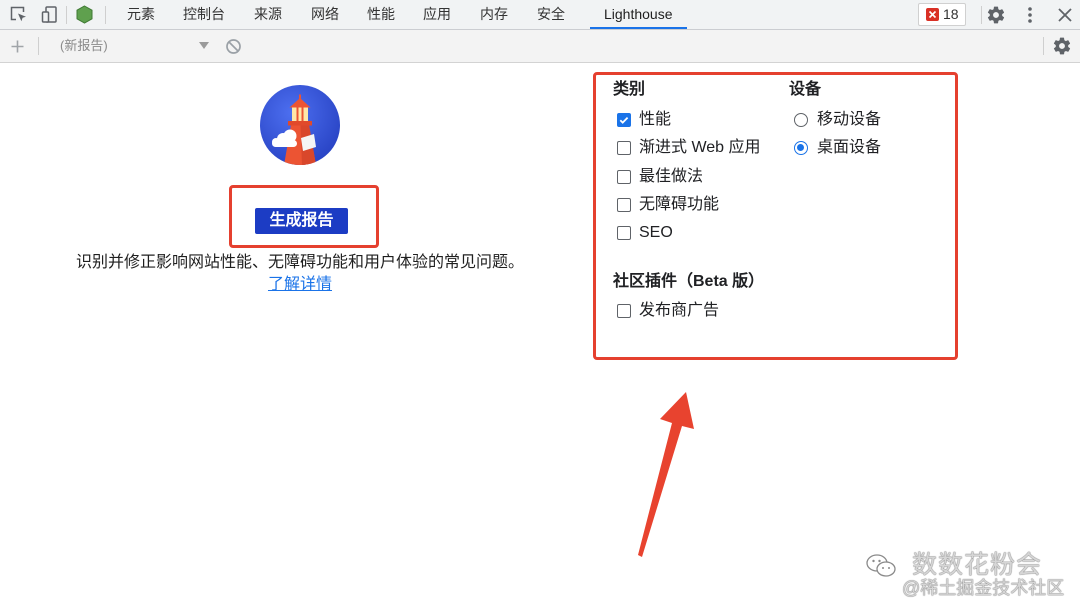 This screenshot has width=1080, height=615. Describe the element at coordinates (233, 46) in the screenshot. I see `block-icon` at that location.